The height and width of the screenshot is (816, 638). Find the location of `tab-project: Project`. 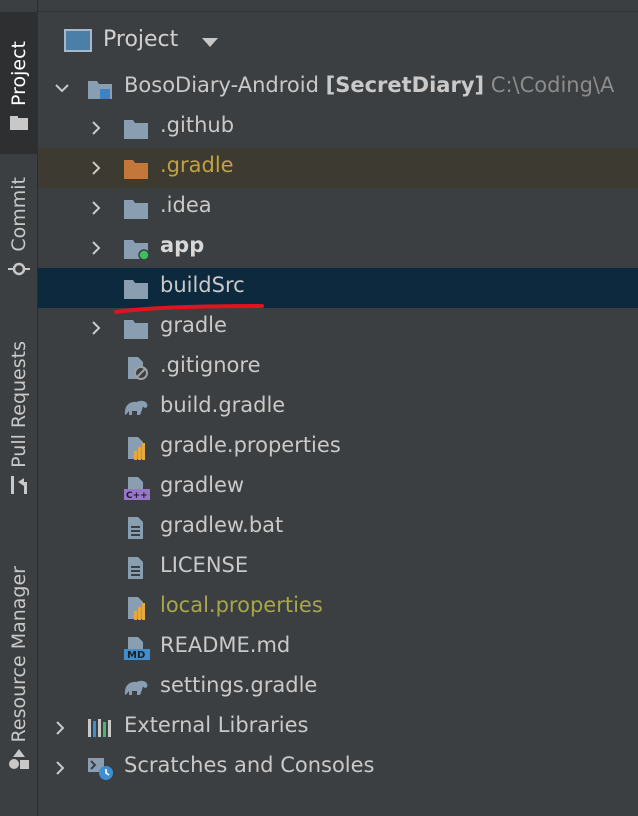

tab-project: Project is located at coordinates (19, 83).